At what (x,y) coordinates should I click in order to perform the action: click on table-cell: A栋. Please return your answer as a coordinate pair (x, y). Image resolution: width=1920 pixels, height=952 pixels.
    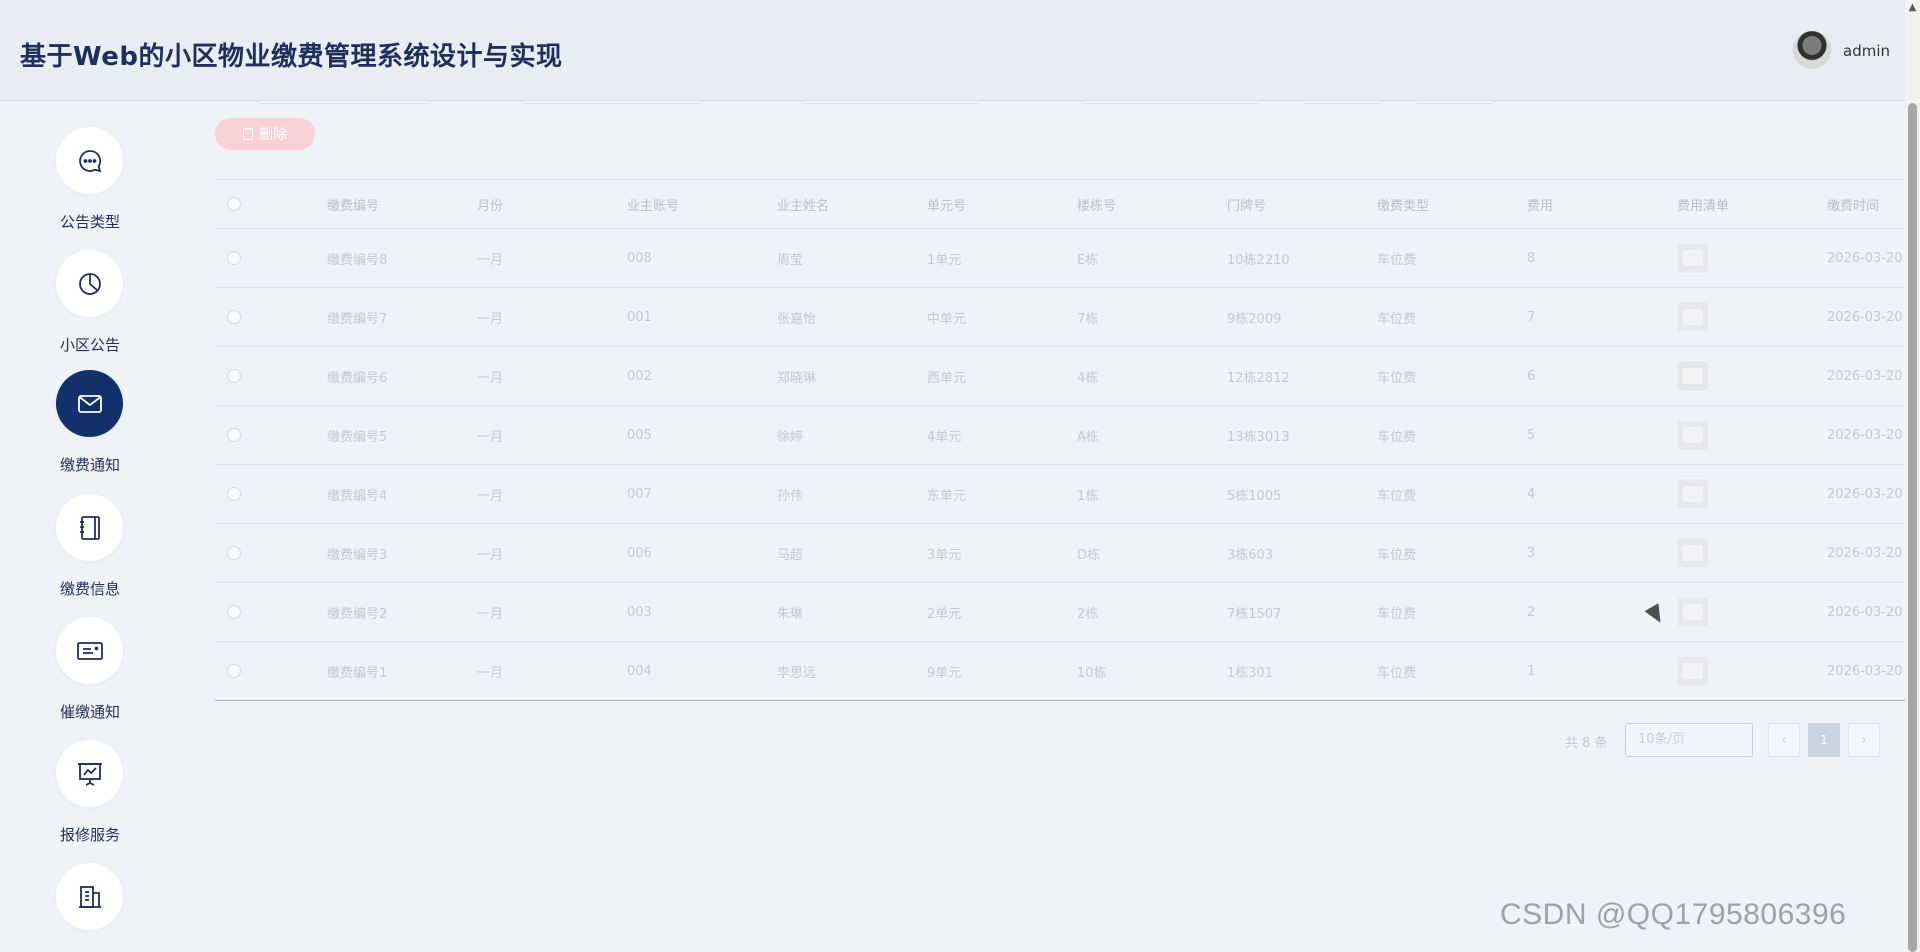
    Looking at the image, I should click on (1088, 437).